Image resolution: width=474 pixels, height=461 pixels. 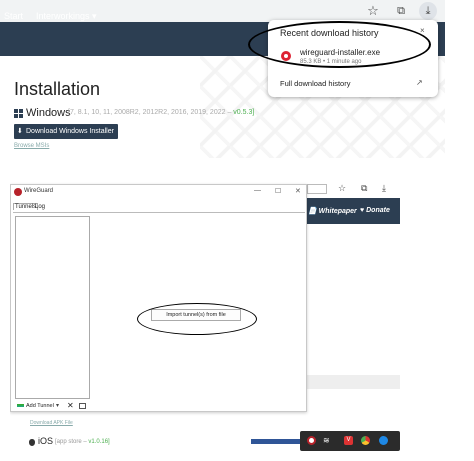 I want to click on arrow-annotation, so click(x=278, y=441).